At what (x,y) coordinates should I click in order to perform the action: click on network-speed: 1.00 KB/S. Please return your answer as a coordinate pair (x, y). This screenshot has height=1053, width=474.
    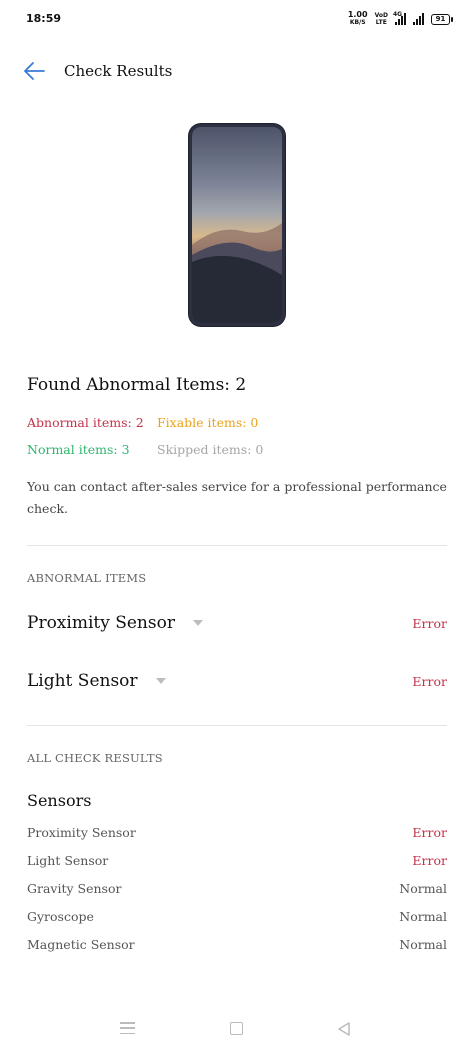
    Looking at the image, I should click on (358, 19).